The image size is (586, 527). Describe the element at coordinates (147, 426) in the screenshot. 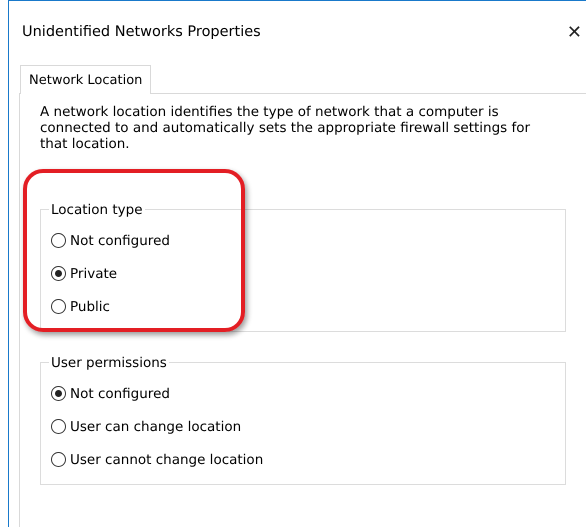

I see `radio-option: User can change location` at that location.